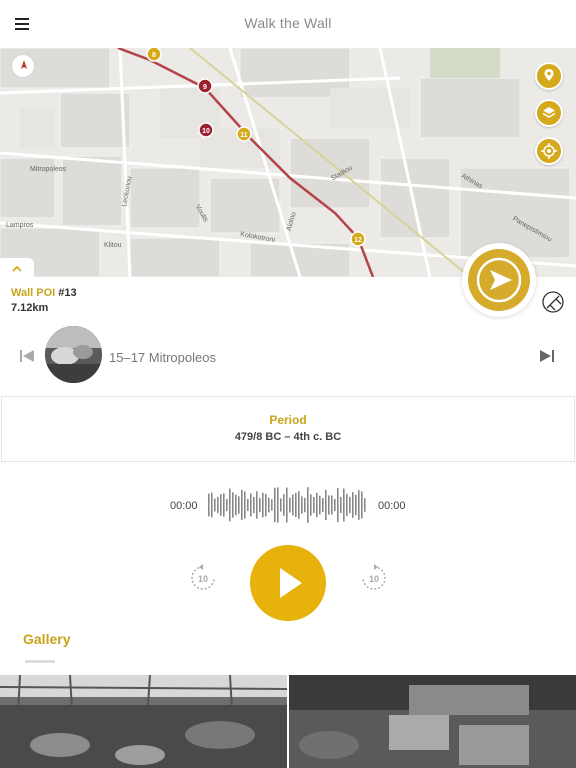  I want to click on replay-10-icon: 10, so click(203, 577).